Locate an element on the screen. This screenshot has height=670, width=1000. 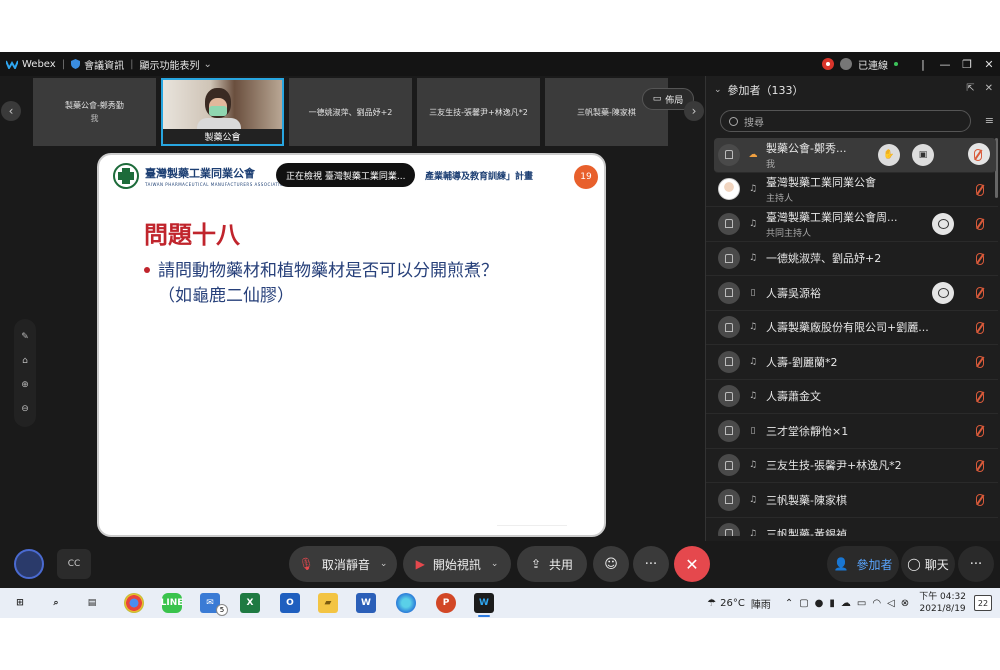
popout-icon: ⇱ is located at coordinates (970, 88).